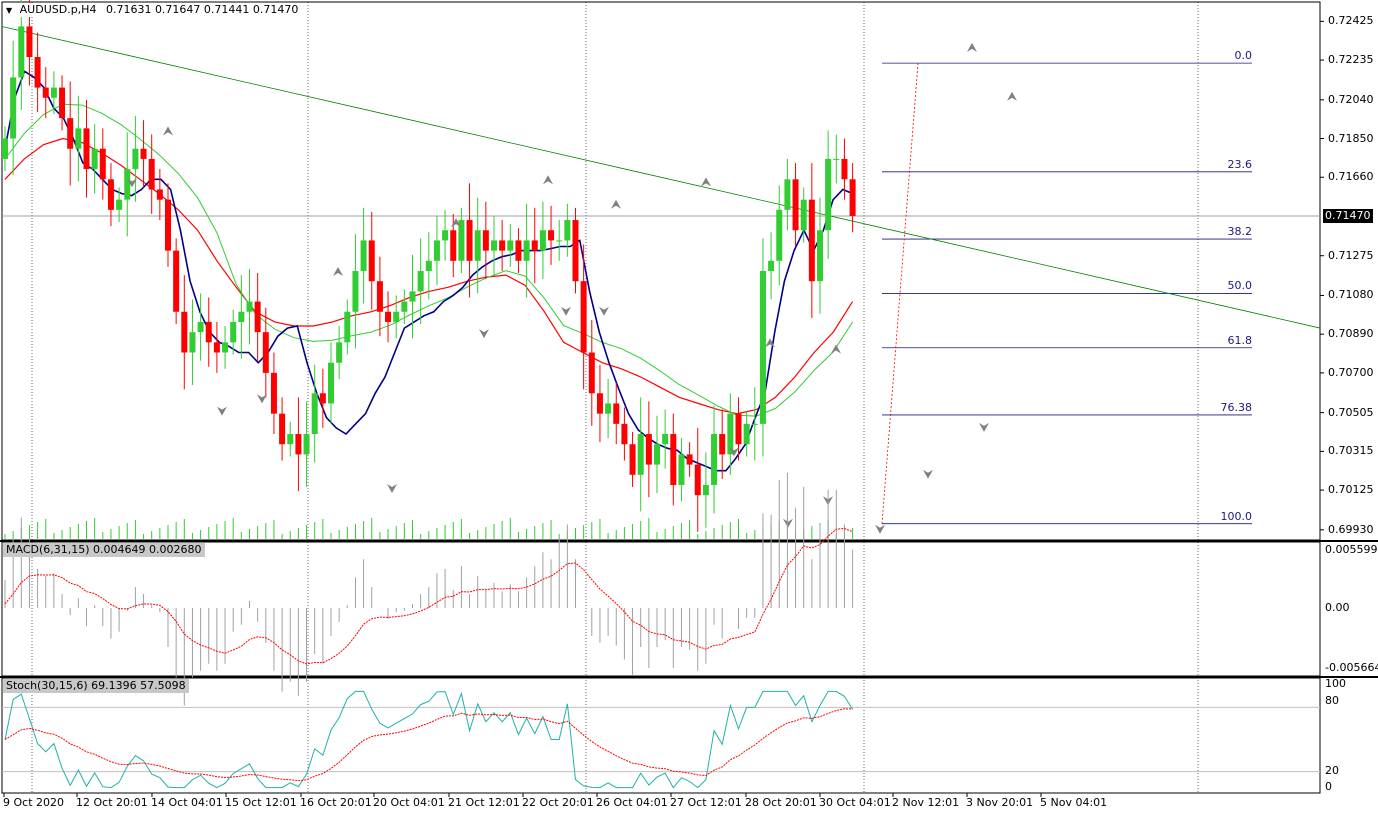 The image size is (1378, 814). I want to click on stoch-tick-label: 0, so click(1328, 786).